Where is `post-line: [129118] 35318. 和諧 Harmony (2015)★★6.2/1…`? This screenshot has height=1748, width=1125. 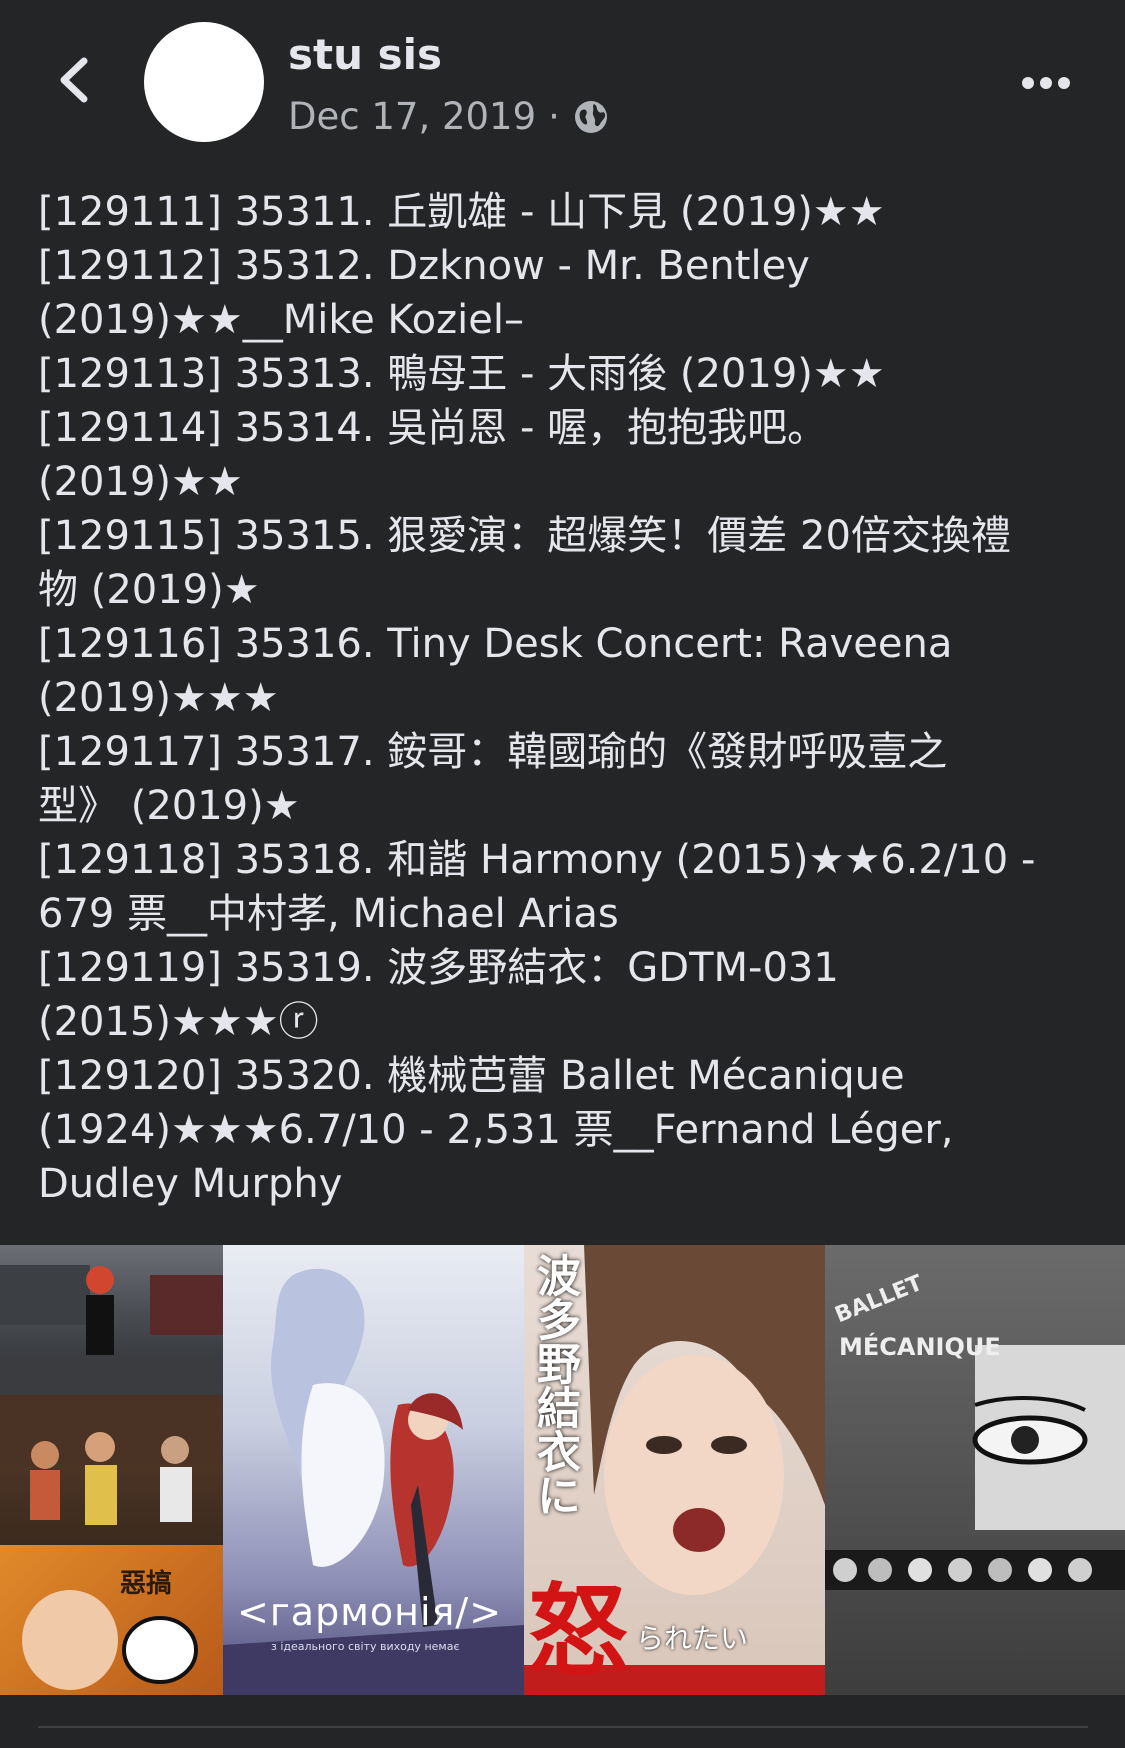
post-line: [129118] 35318. 和諧 Harmony (2015)★★6.2/1… is located at coordinates (537, 860).